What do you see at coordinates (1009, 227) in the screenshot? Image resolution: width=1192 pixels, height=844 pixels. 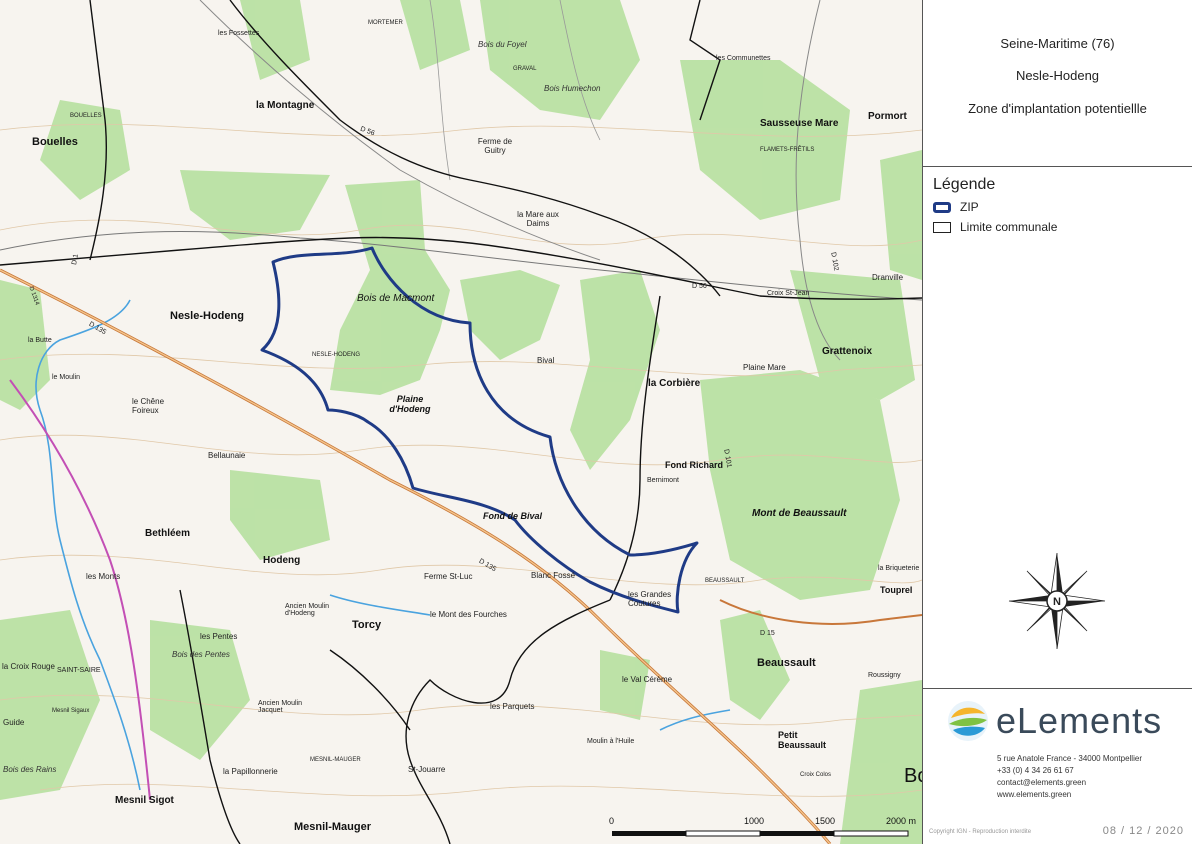 I see `legend-label: Limite communale` at bounding box center [1009, 227].